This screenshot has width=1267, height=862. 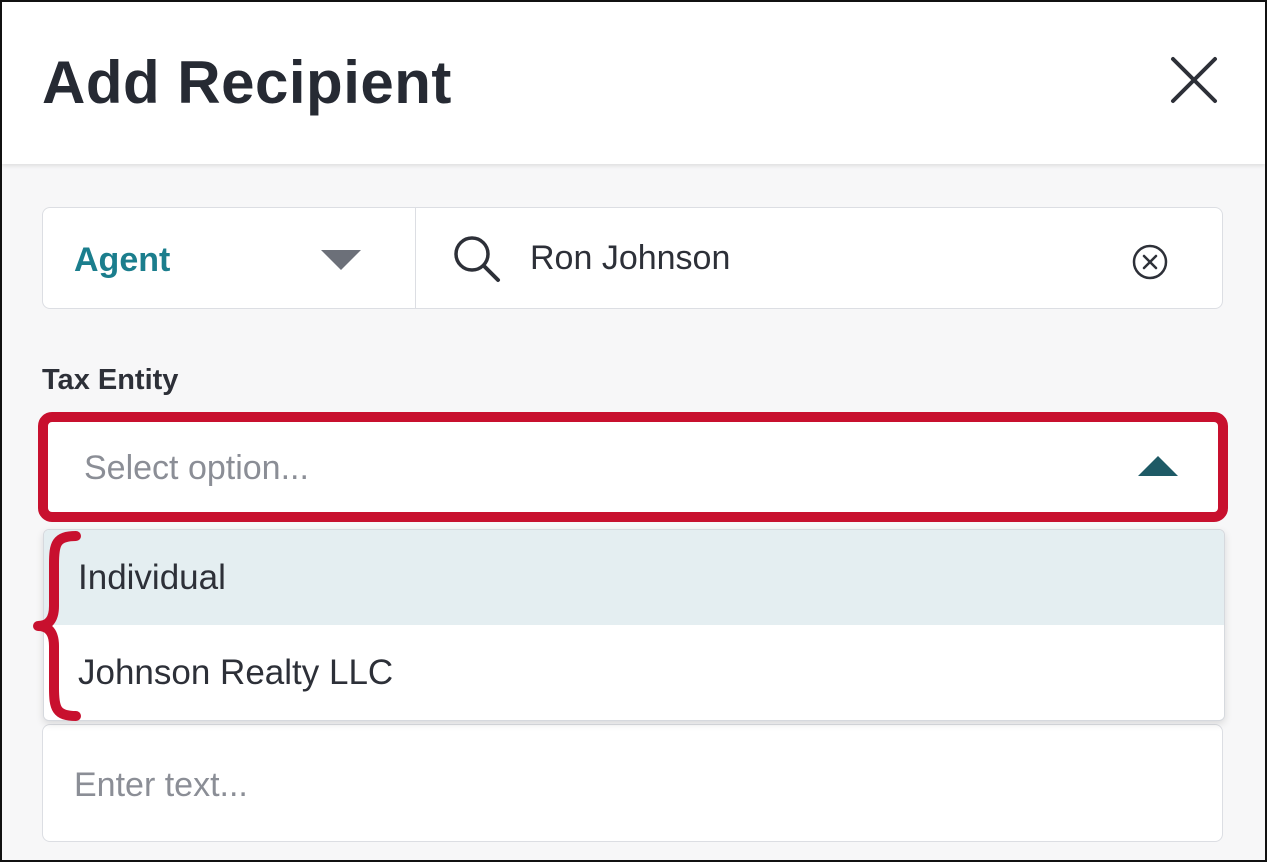 I want to click on recipient-type-value: Agent, so click(x=122, y=260).